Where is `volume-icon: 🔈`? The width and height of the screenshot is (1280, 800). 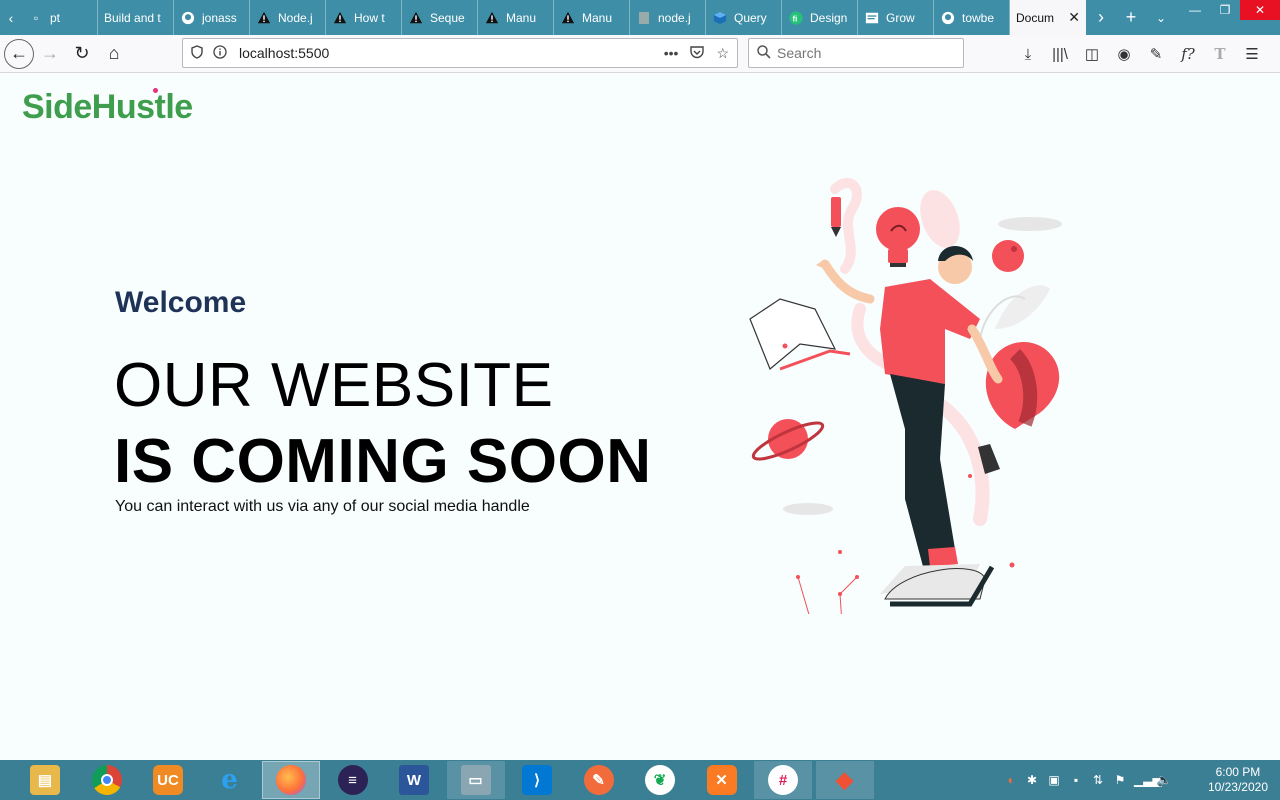 volume-icon: 🔈 is located at coordinates (1164, 780).